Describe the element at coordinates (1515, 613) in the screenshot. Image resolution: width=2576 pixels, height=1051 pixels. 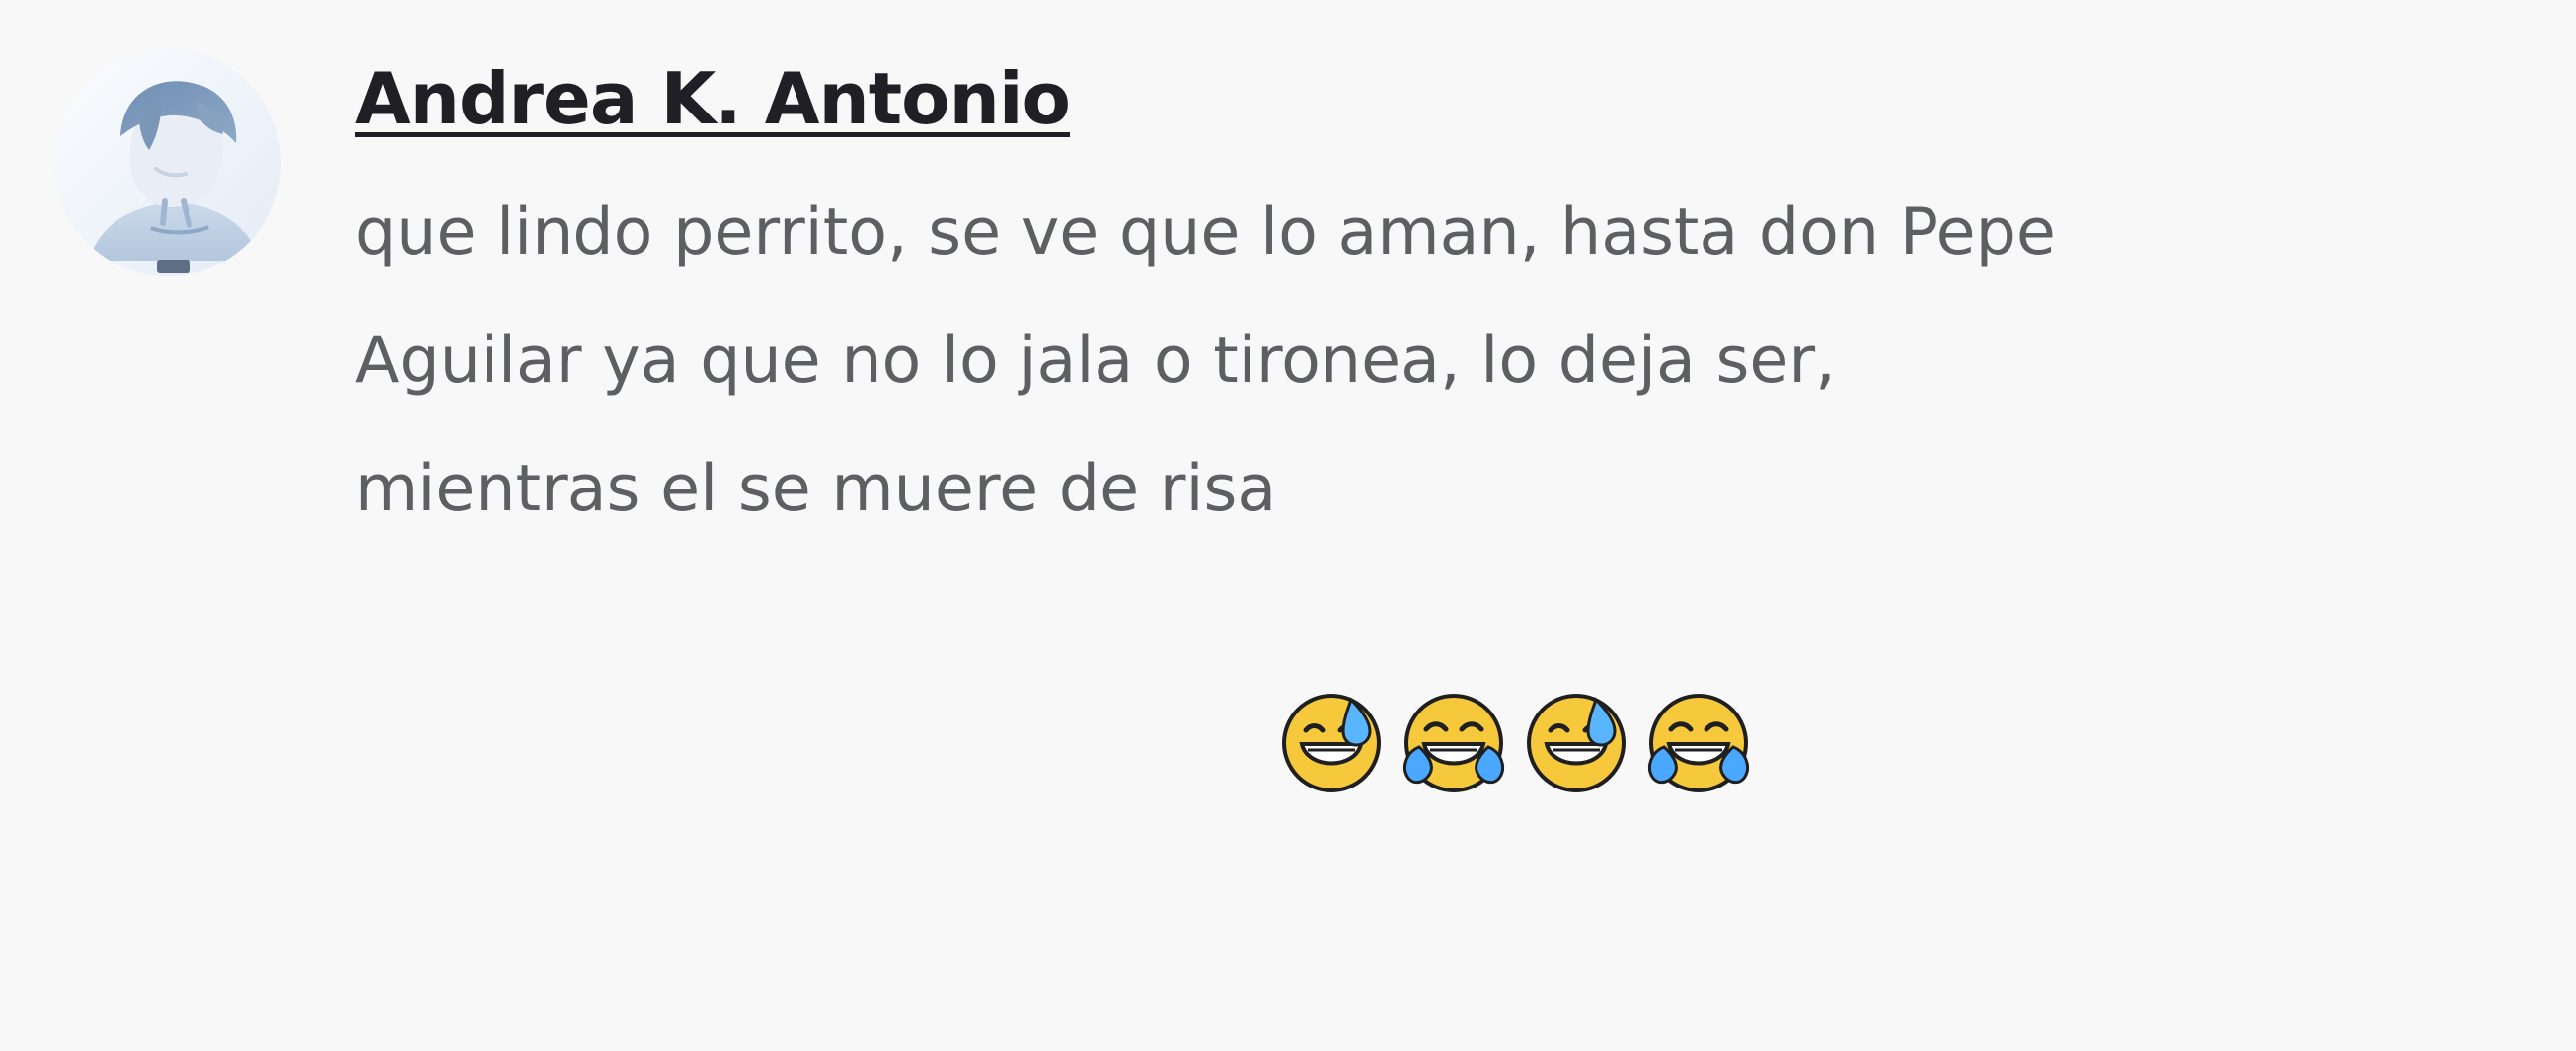
I see `emoji-group` at that location.